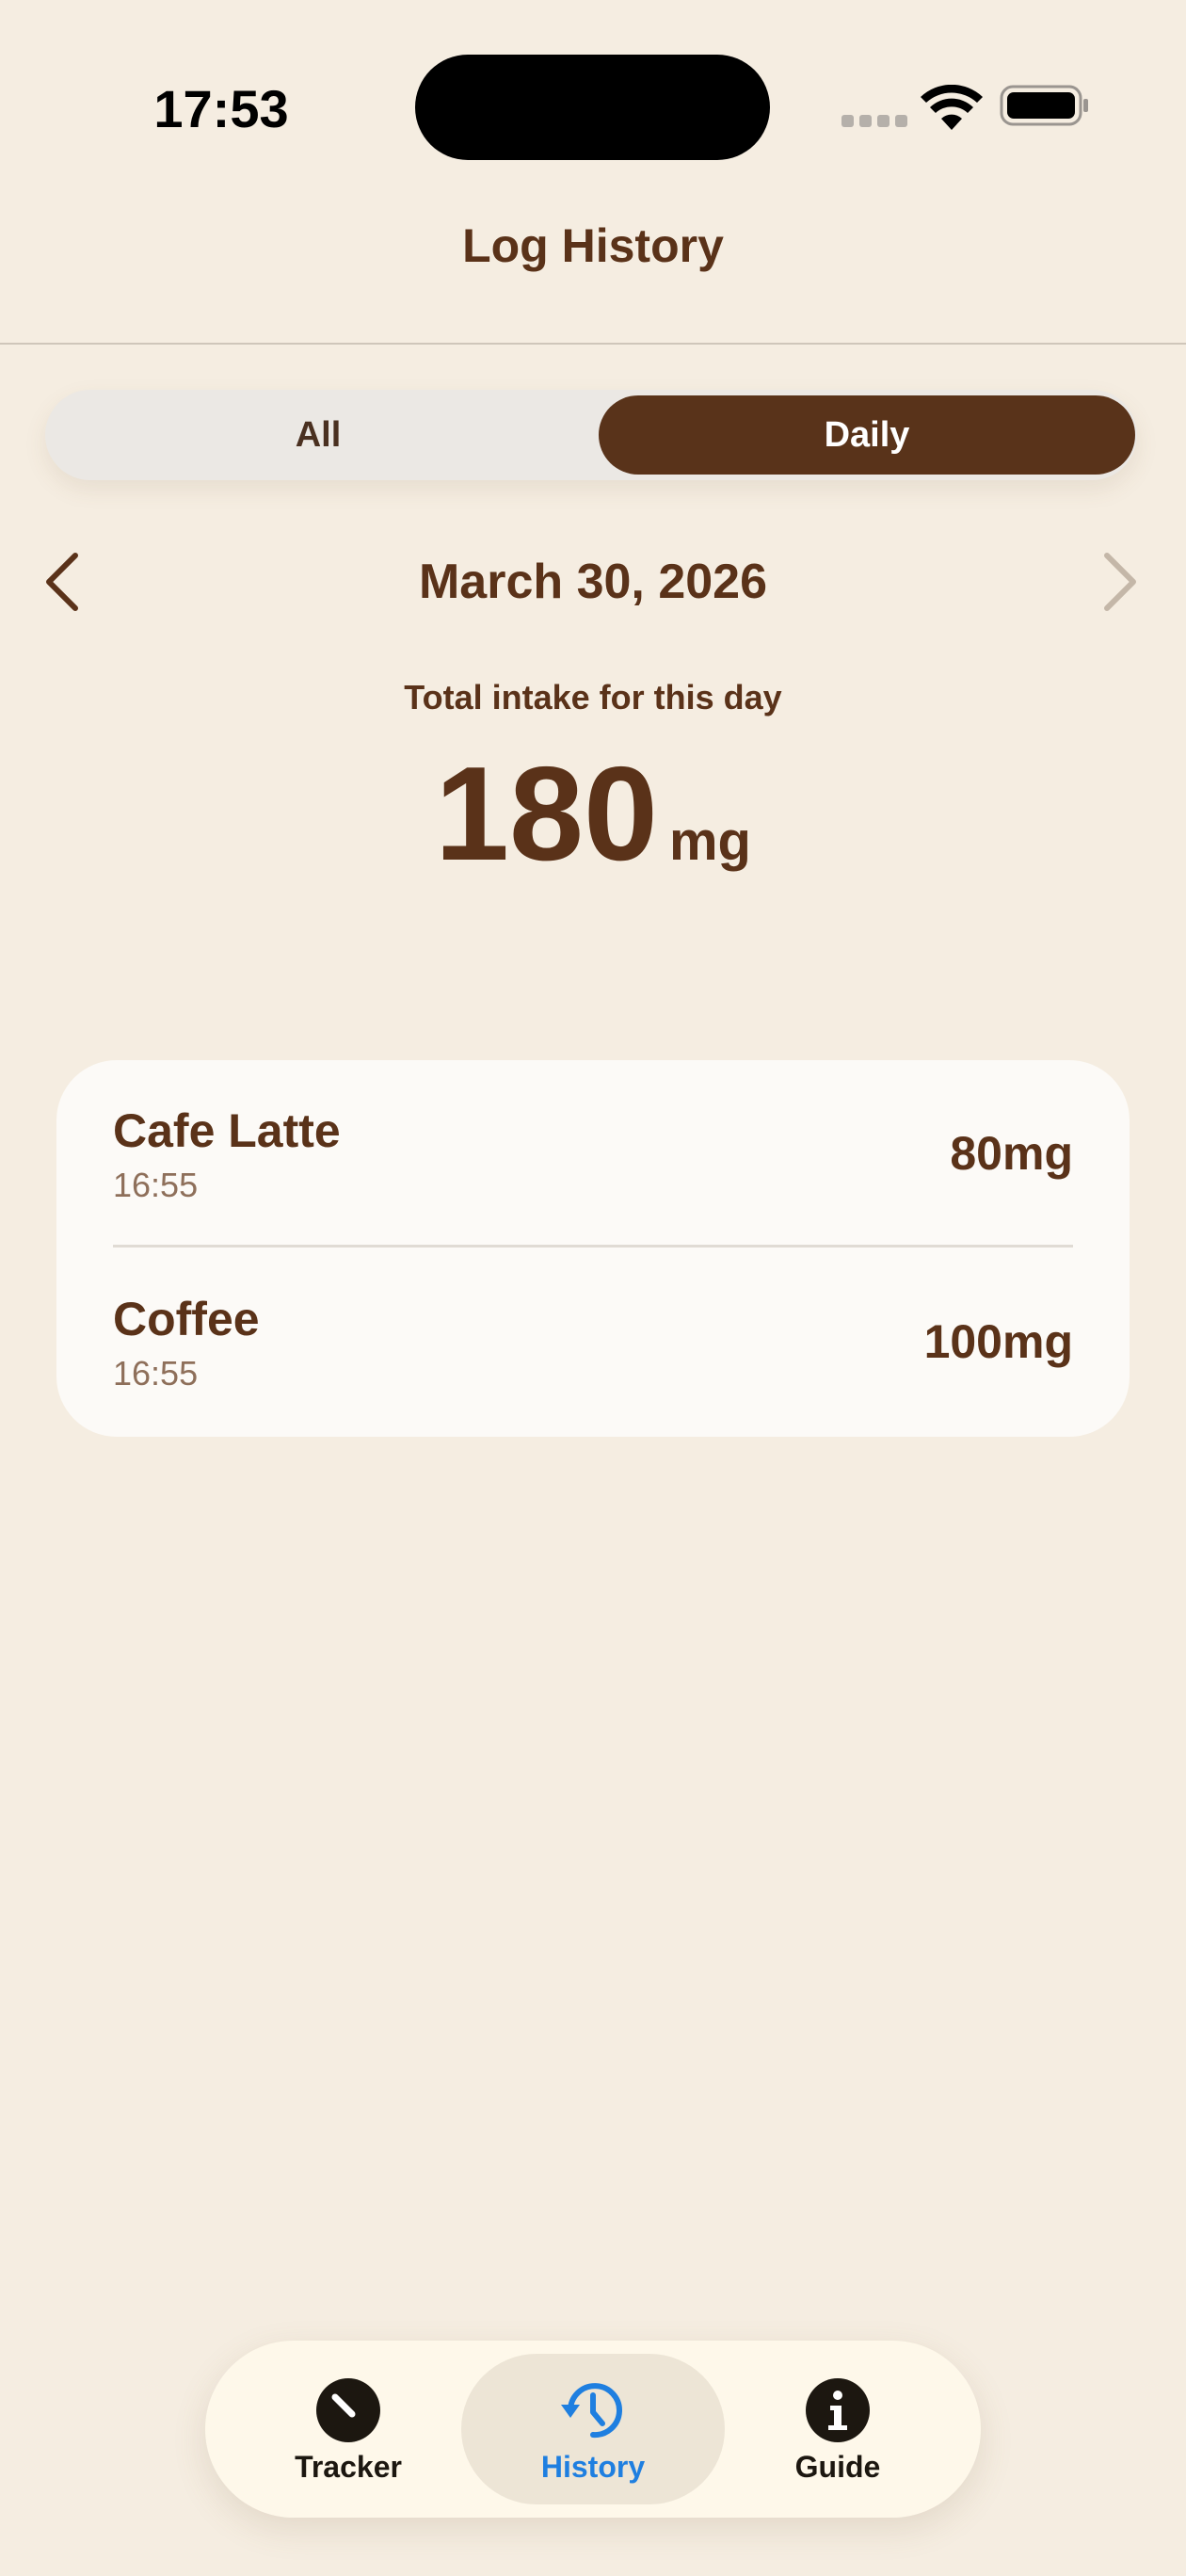 The image size is (1186, 2576). Describe the element at coordinates (593, 344) in the screenshot. I see `header-divider` at that location.